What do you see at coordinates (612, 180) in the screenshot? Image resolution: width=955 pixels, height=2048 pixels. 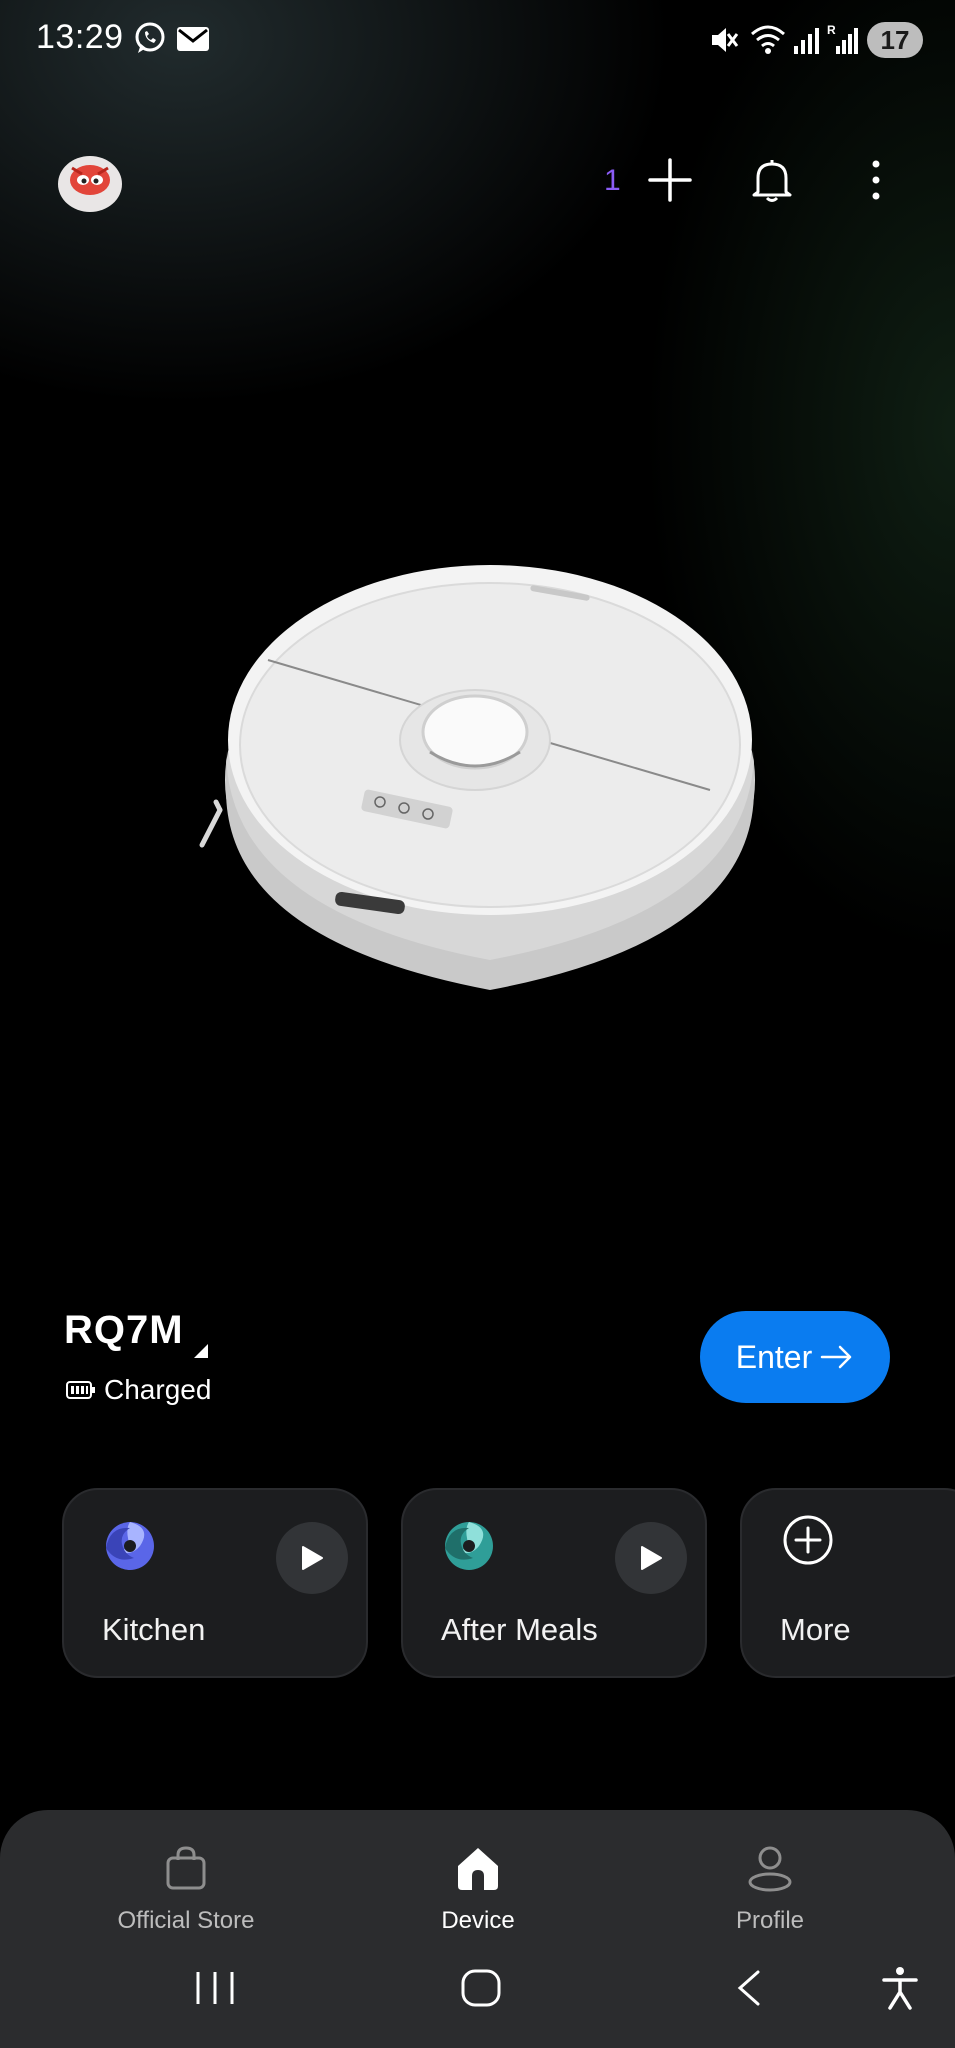 I see `notification-count: 1` at bounding box center [612, 180].